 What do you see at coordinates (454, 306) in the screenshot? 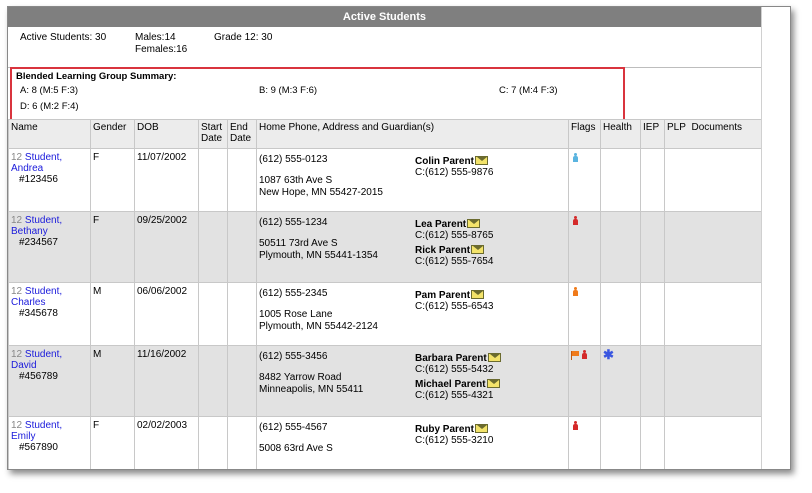
I see `guardian-cell-phone: C:(612) 555-6543` at bounding box center [454, 306].